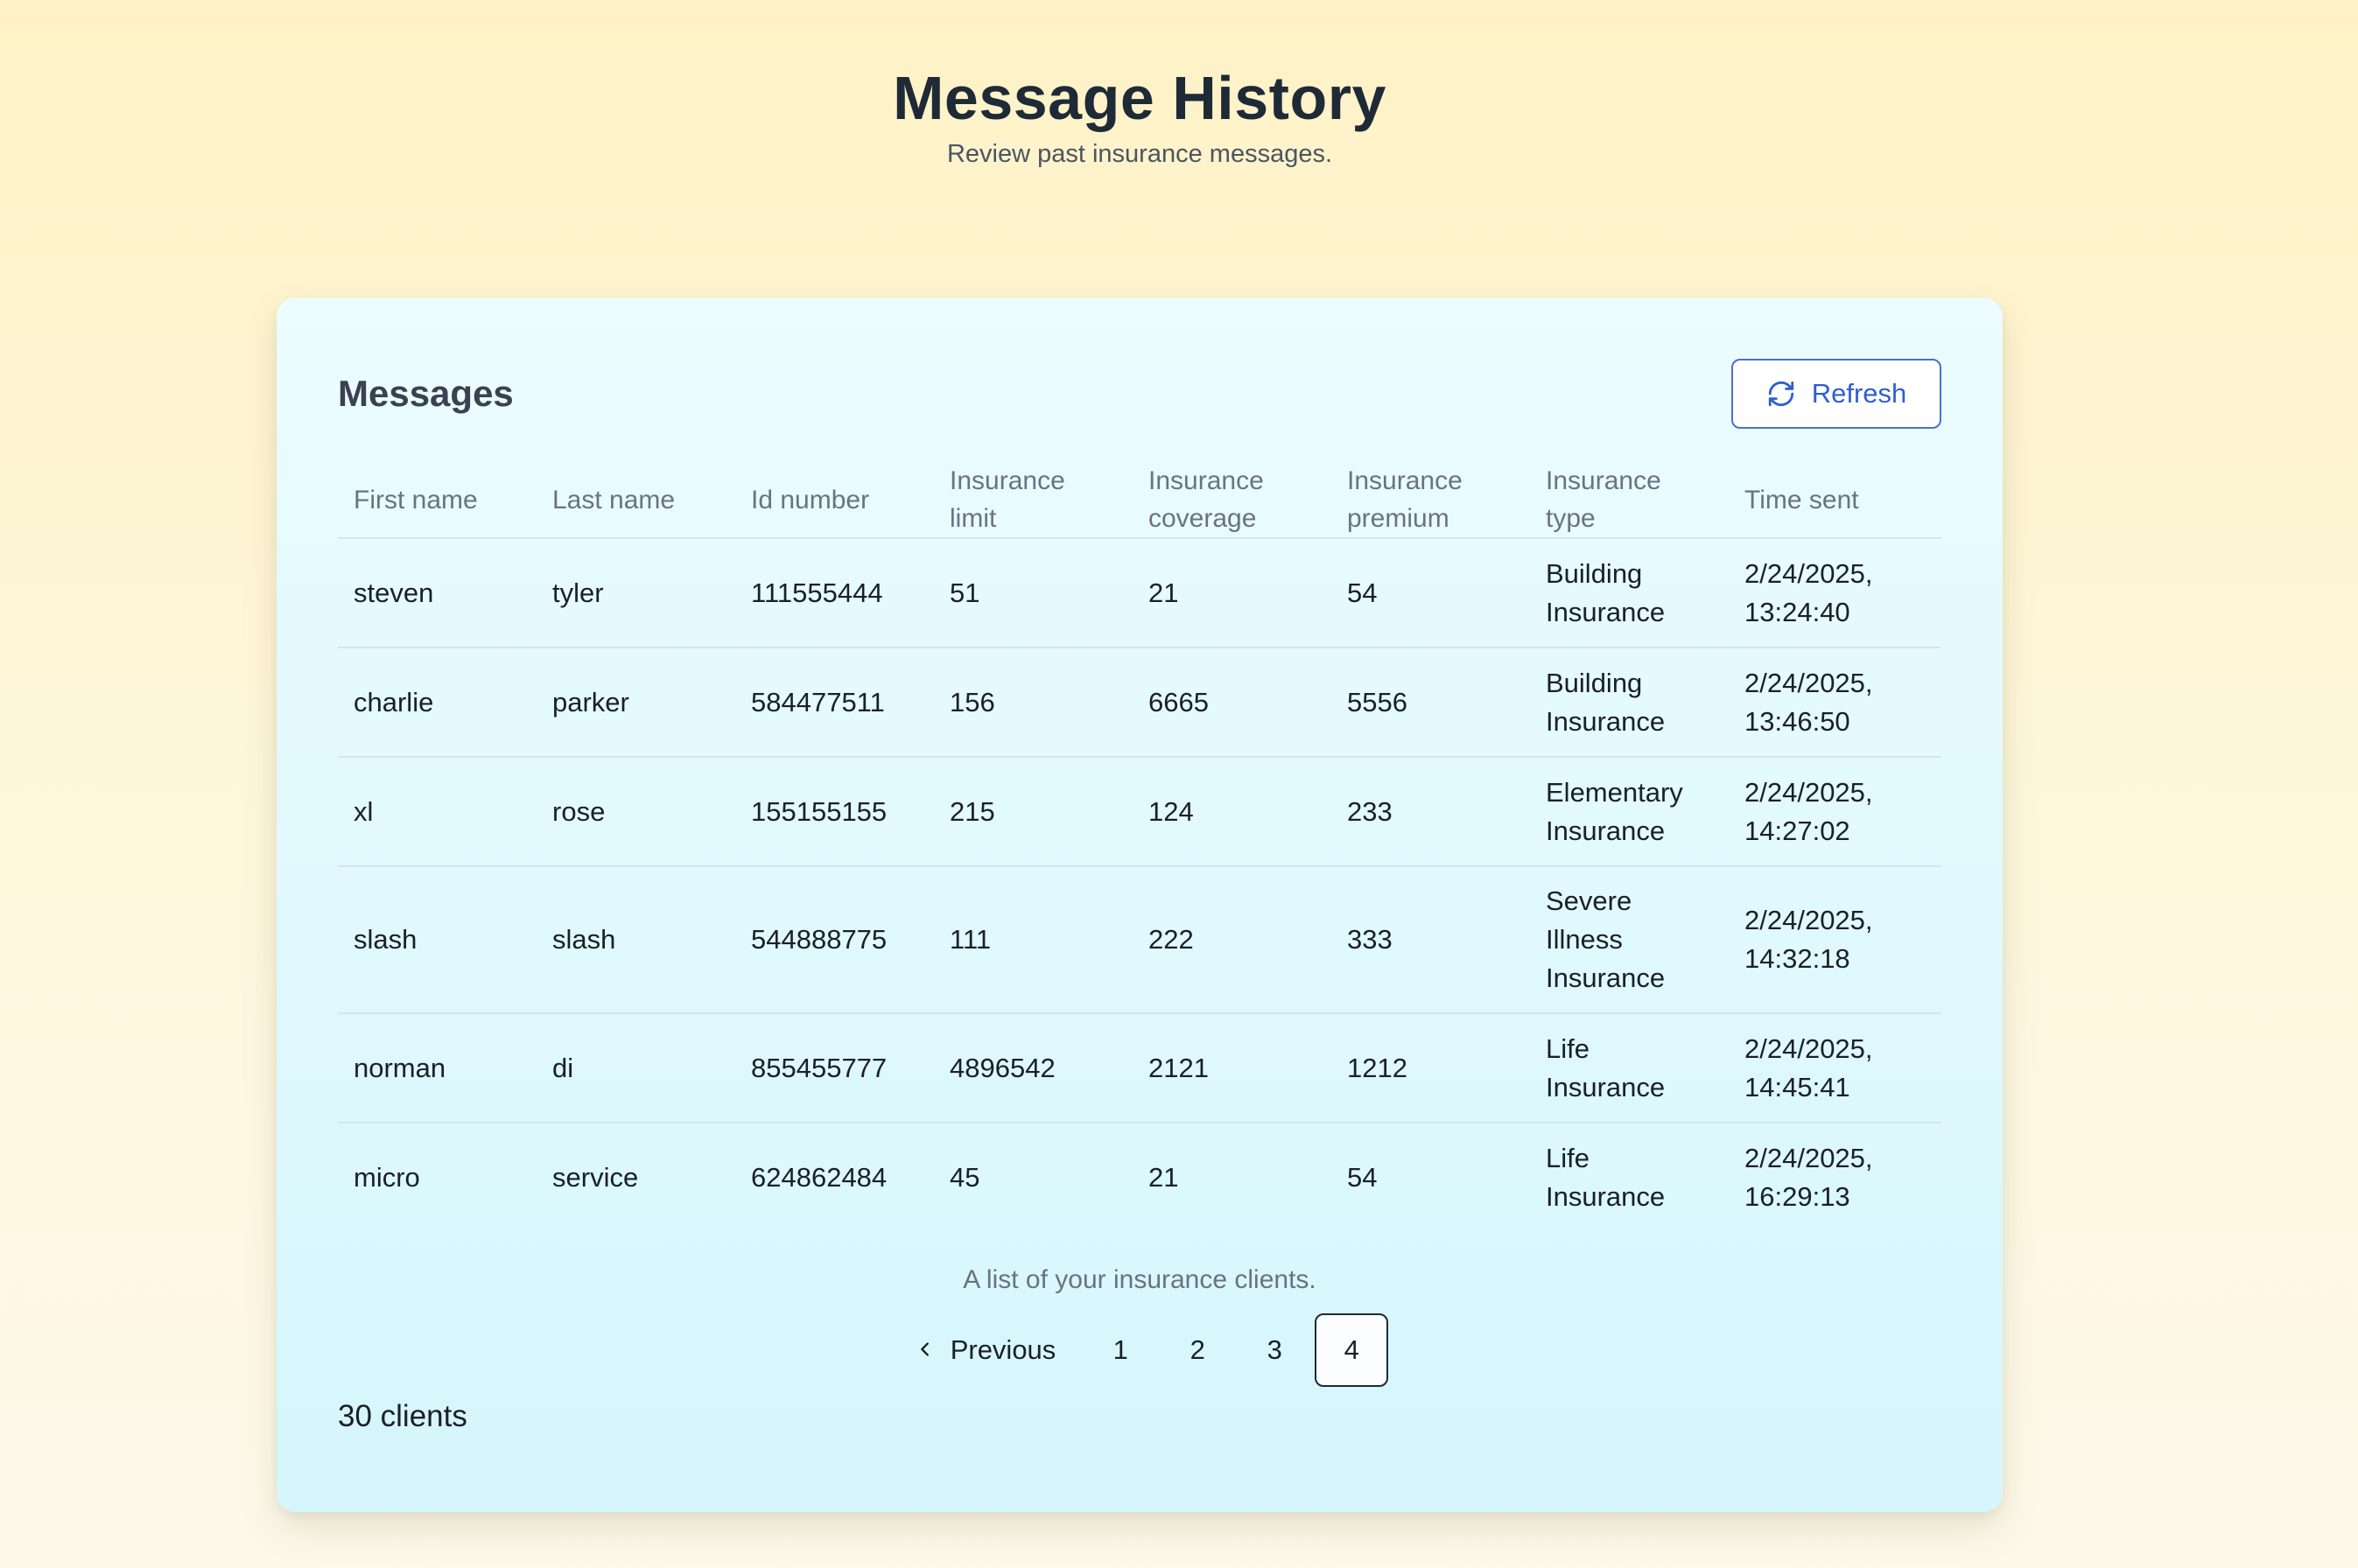  I want to click on cell-insurance-limit: 215, so click(1033, 812).